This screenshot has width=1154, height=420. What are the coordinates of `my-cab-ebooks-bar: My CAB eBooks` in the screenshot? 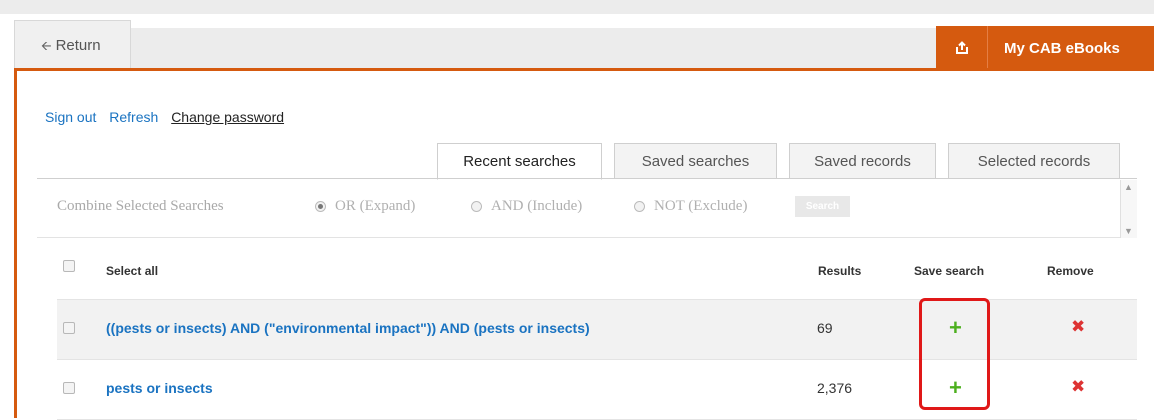 It's located at (1045, 48).